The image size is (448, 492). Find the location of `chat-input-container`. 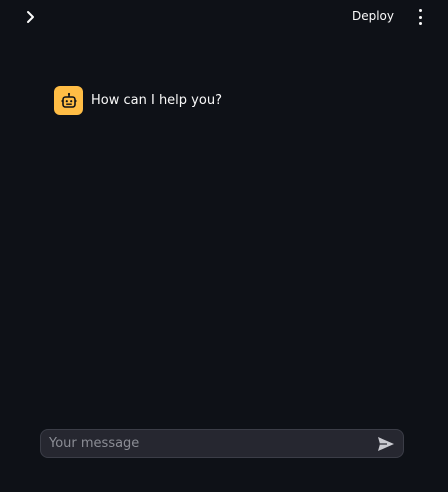

chat-input-container is located at coordinates (222, 443).